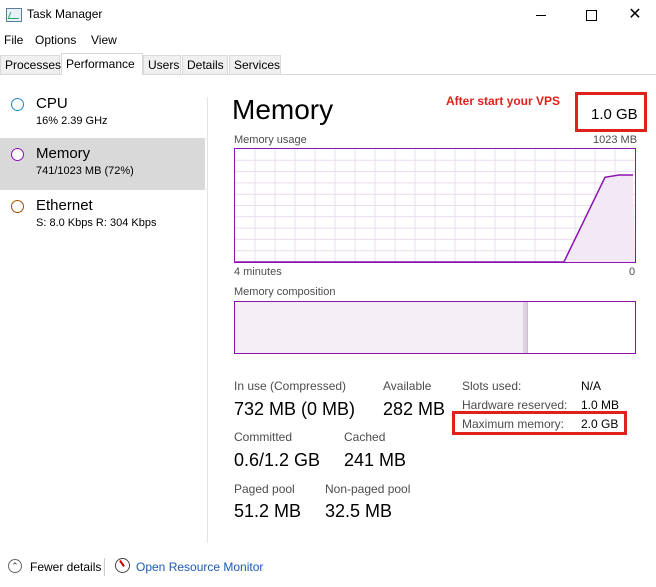 Image resolution: width=656 pixels, height=587 pixels. I want to click on sidebar-item-title: Memory, so click(63, 153).